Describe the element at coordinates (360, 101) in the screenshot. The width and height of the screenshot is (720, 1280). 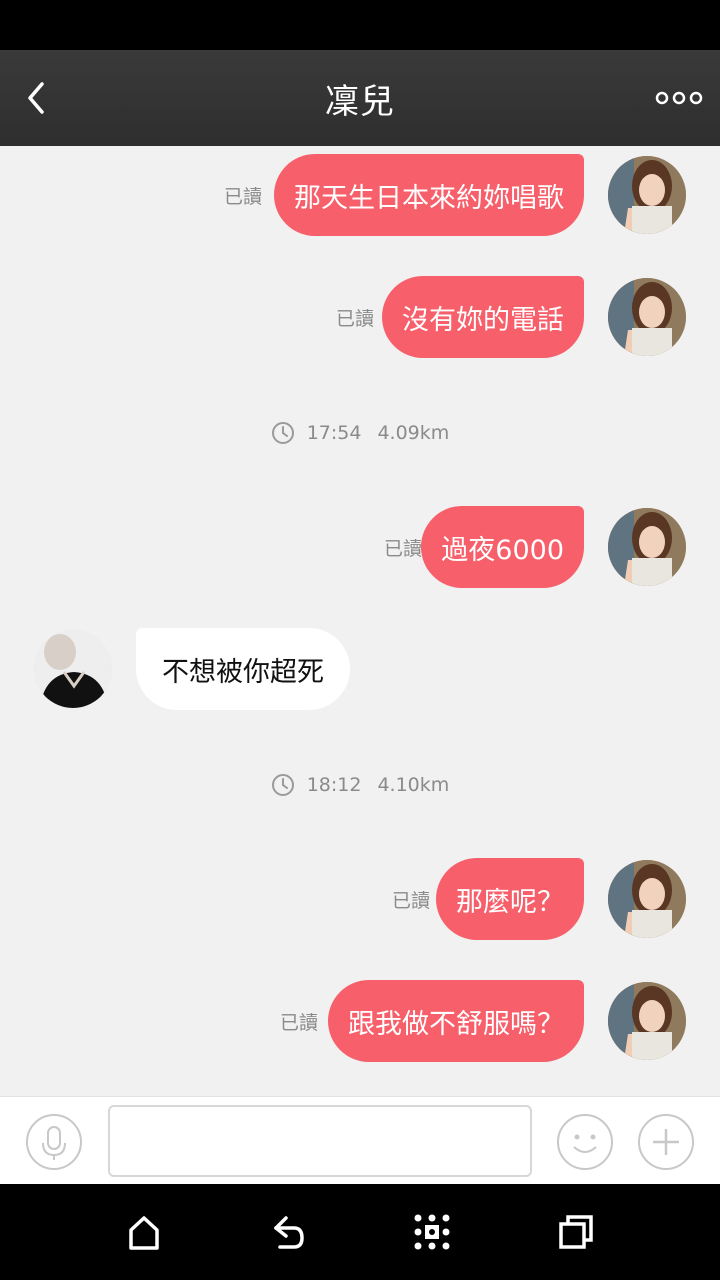
I see `chat-title: 凜兒` at that location.